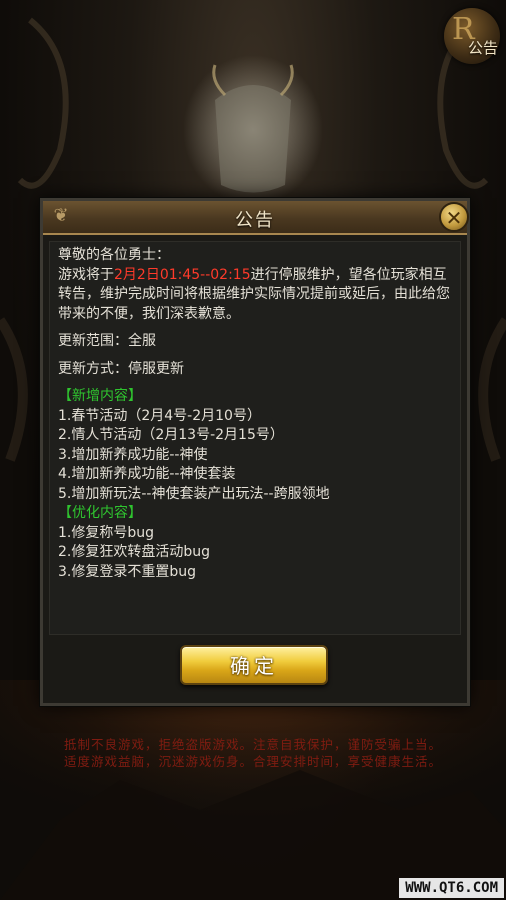 The height and width of the screenshot is (900, 506). Describe the element at coordinates (254, 665) in the screenshot. I see `confirm-button: 确定` at that location.